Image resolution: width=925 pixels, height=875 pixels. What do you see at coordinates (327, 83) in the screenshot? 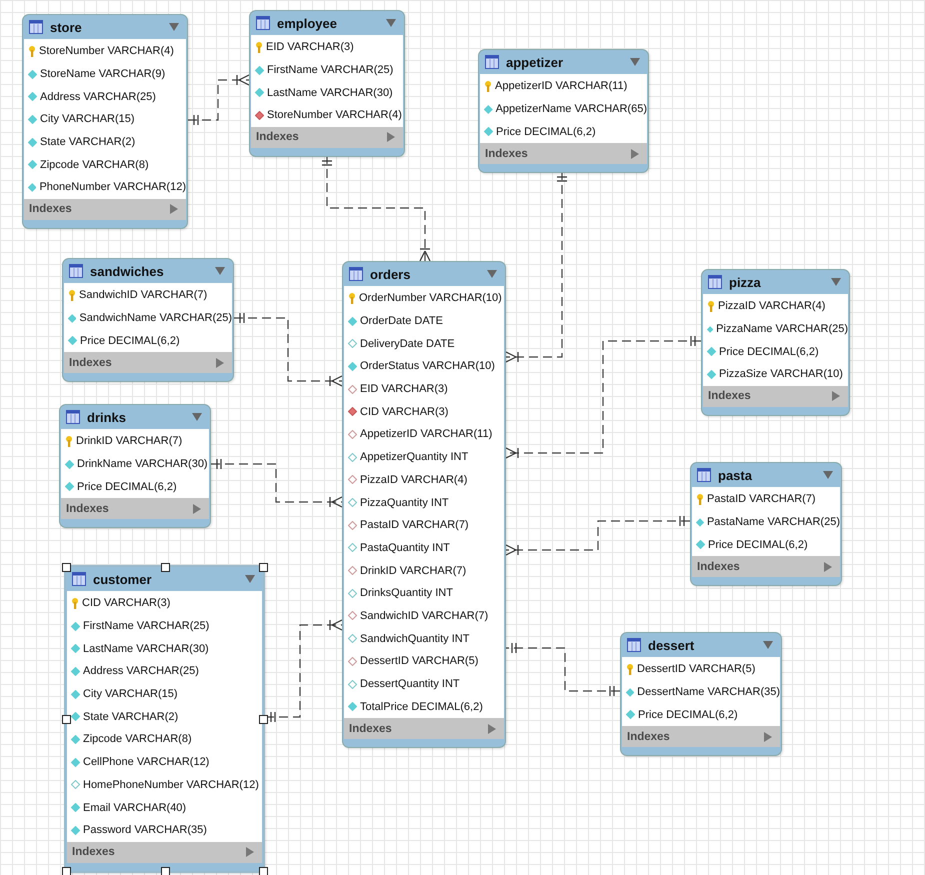
I see `table-card: employee EID VARCHAR(3) FirstName VARCHAR(25) LastName VARCHAR(30) StoreNumber VARCHAR(4) Indexes` at bounding box center [327, 83].